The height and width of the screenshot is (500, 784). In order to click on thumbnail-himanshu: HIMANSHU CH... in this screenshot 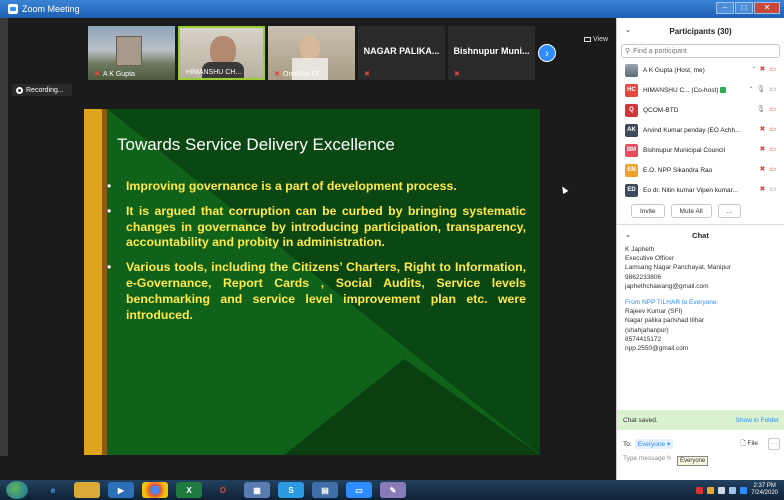, I will do `click(221, 53)`.